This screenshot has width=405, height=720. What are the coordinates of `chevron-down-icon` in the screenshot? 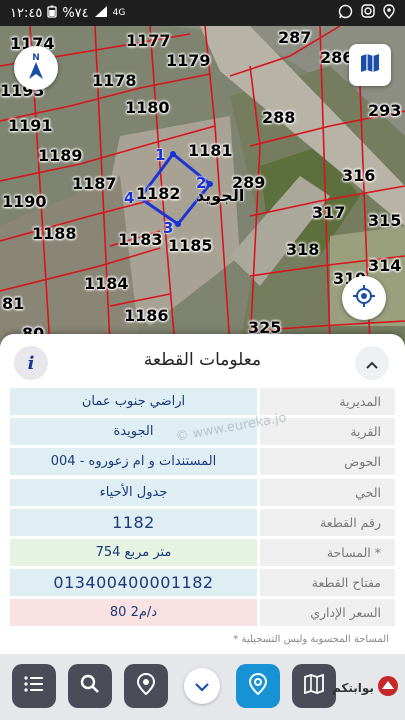 It's located at (202, 686).